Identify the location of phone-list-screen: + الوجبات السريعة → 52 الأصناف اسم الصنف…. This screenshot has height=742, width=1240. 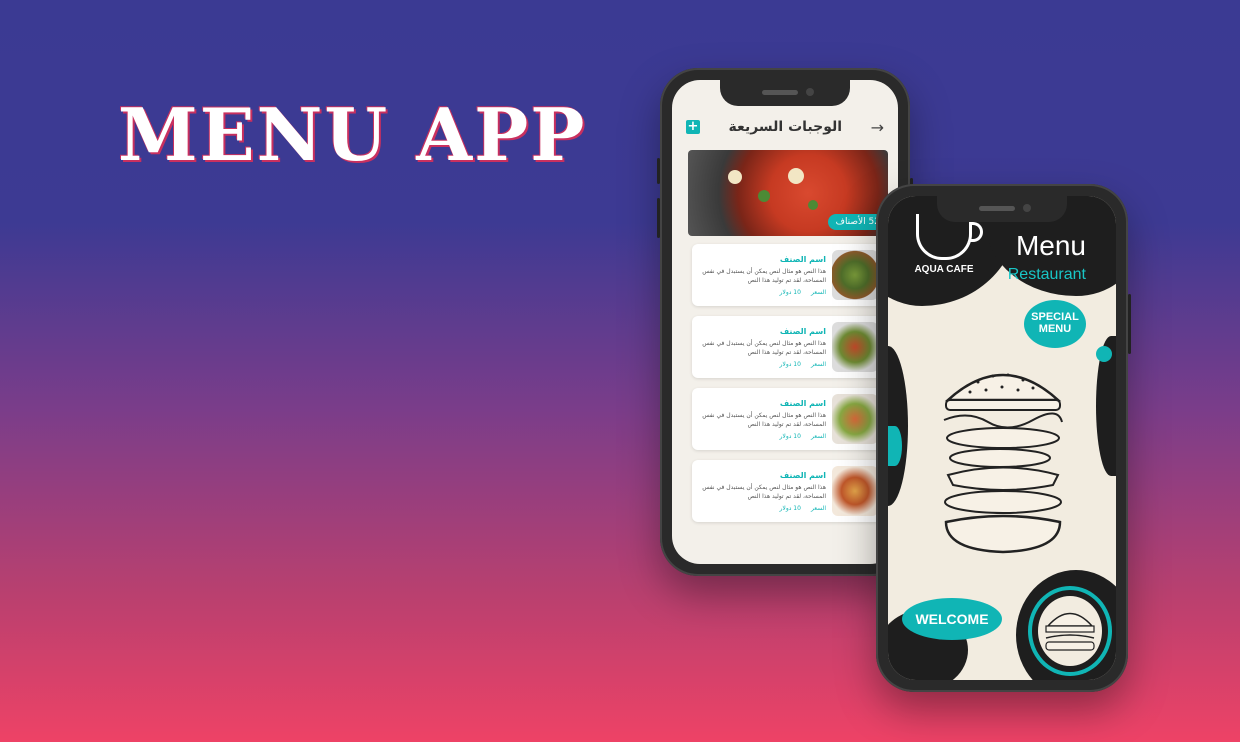
(785, 322).